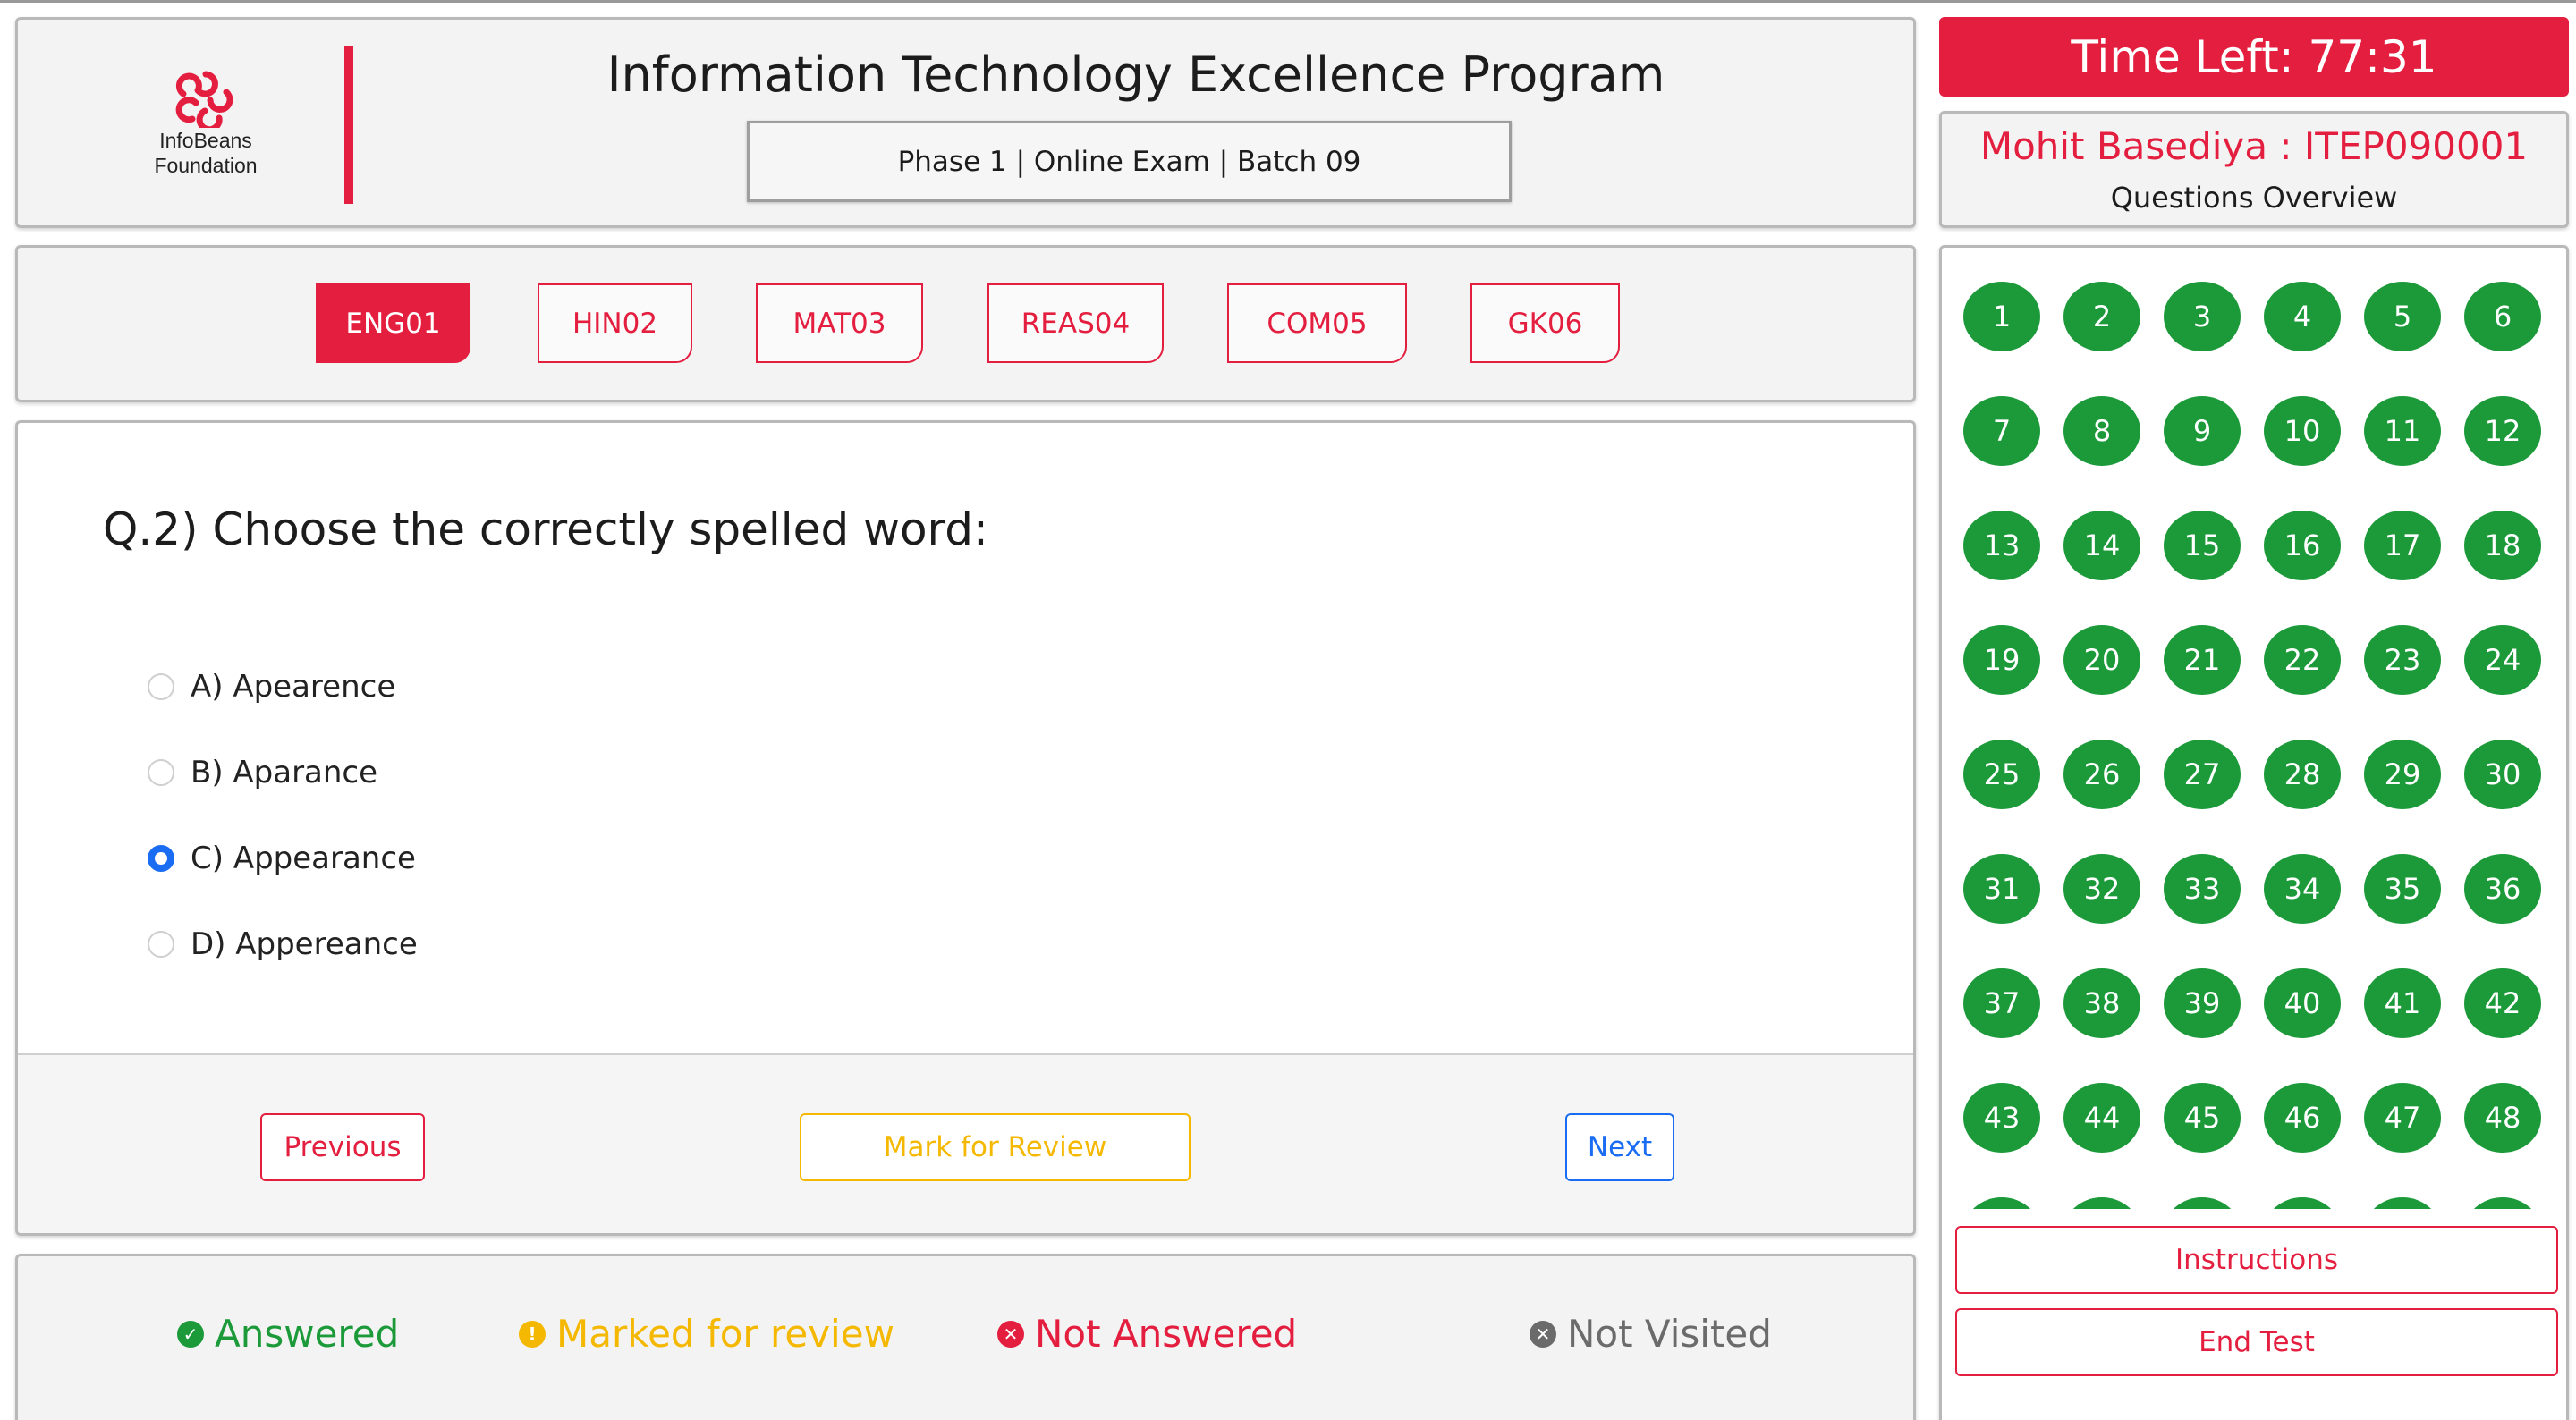 The image size is (2576, 1420). I want to click on option-d-radio, so click(161, 944).